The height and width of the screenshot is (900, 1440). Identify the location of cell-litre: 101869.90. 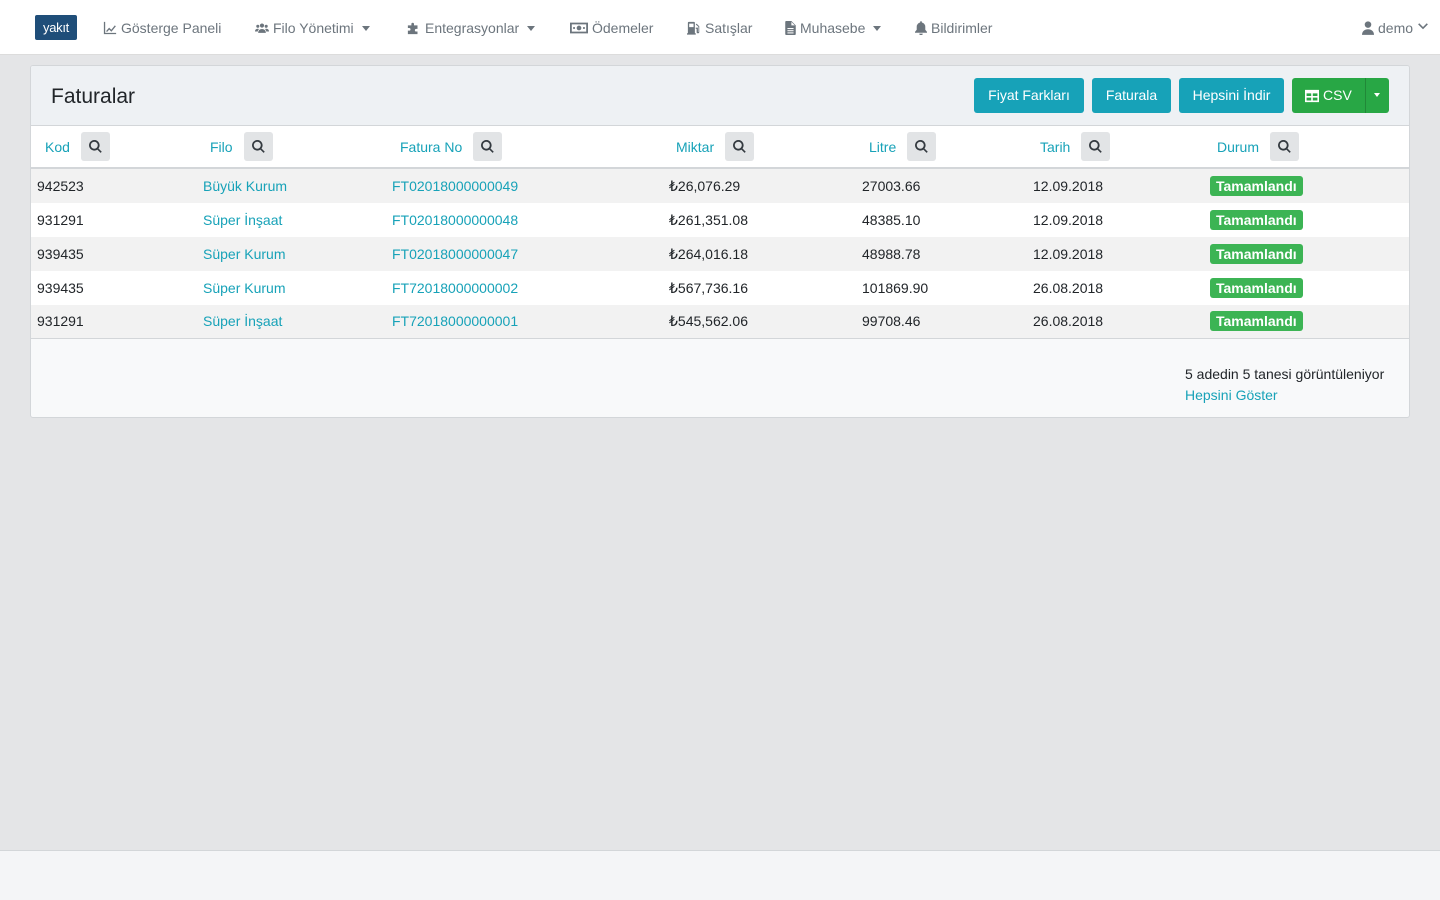
(895, 288).